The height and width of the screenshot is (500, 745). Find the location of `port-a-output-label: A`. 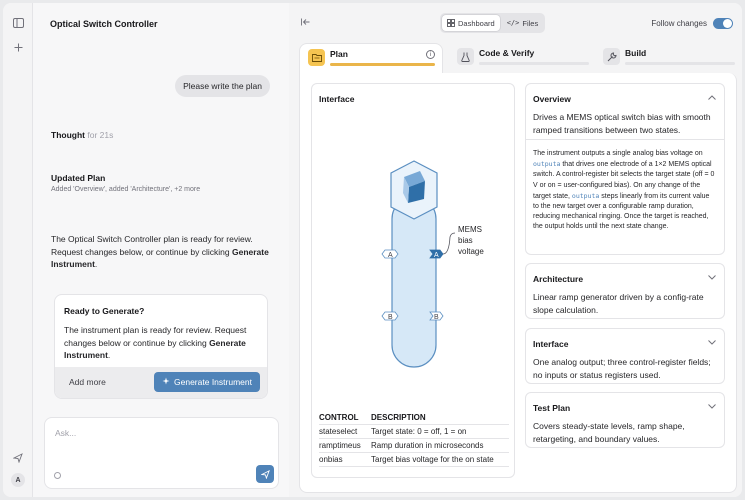

port-a-output-label: A is located at coordinates (436, 255).